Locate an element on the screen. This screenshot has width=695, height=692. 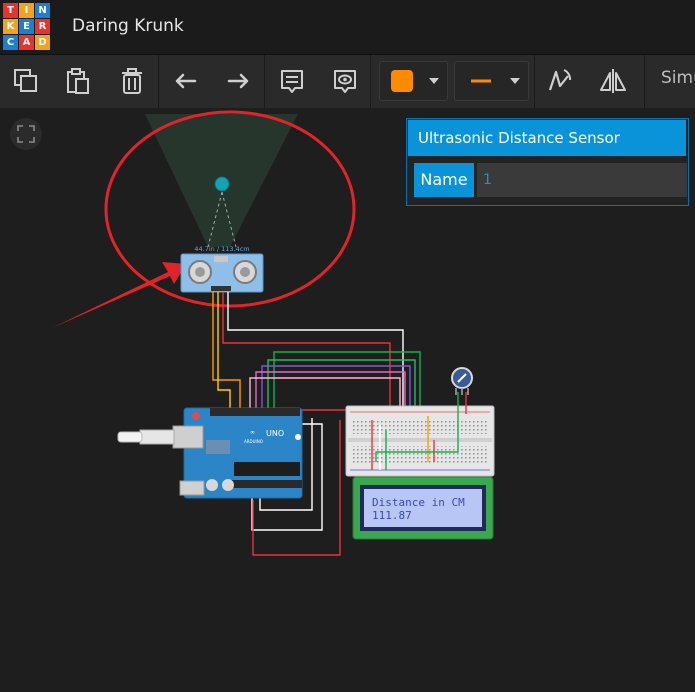
title-bar: TIN KER CAD Daring Krunk is located at coordinates (347, 27).